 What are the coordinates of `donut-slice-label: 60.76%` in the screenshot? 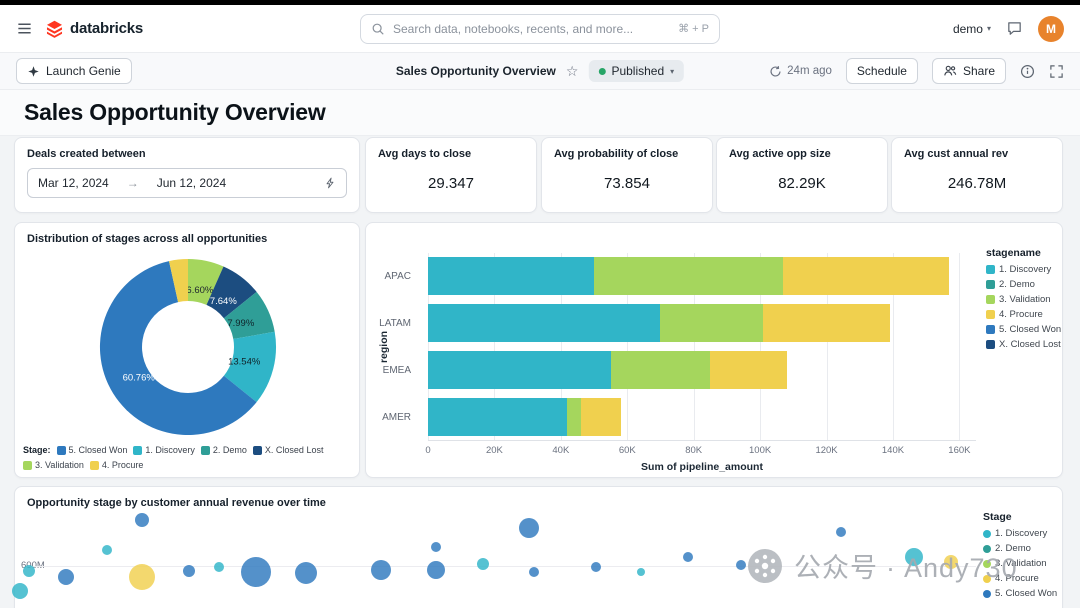 It's located at (139, 378).